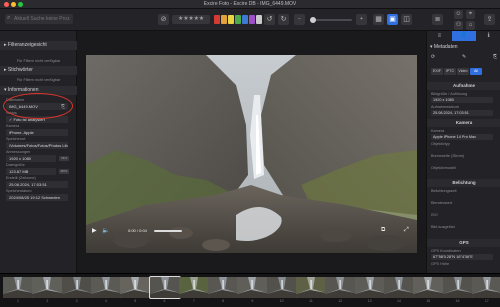 The height and width of the screenshot is (307, 500). Describe the element at coordinates (437, 71) in the screenshot. I see `tab-exif: EXIF` at that location.